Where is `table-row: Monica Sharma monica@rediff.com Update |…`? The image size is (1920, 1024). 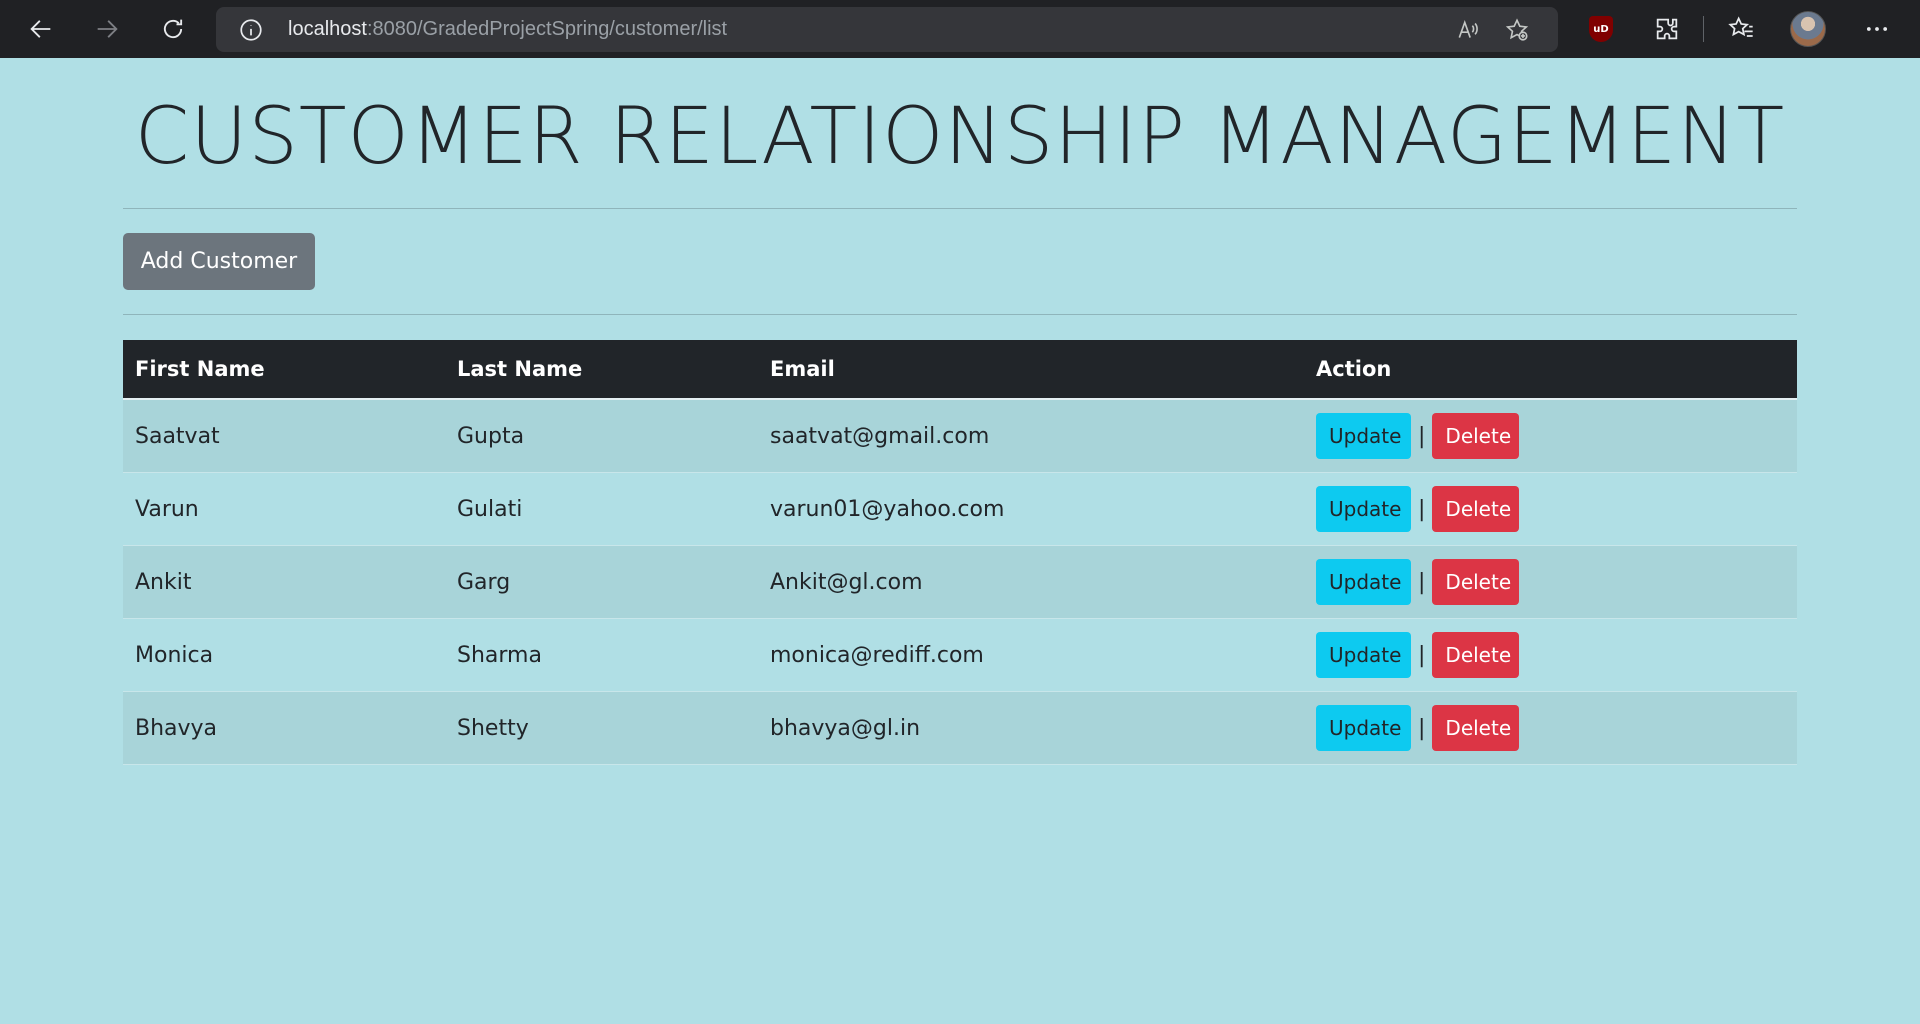 table-row: Monica Sharma monica@rediff.com Update |… is located at coordinates (960, 655).